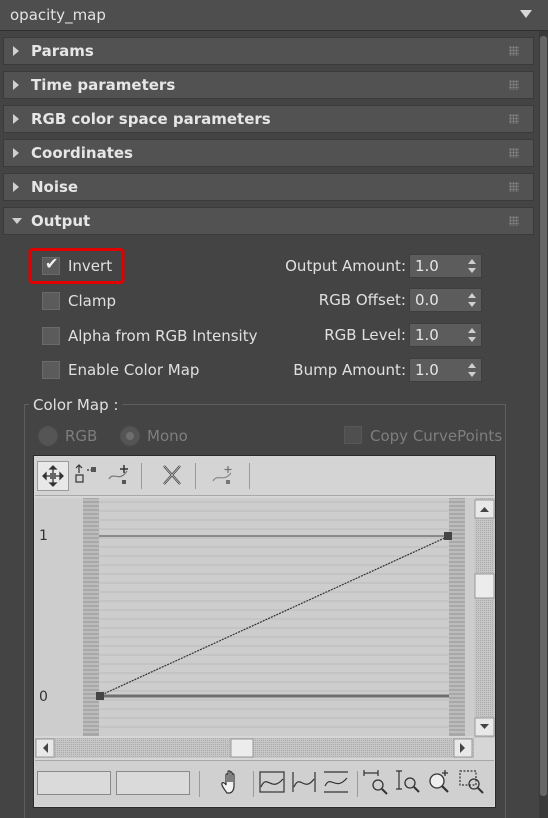 The height and width of the screenshot is (818, 548). Describe the element at coordinates (151, 119) in the screenshot. I see `rollout-label: RGB color space parameters` at that location.